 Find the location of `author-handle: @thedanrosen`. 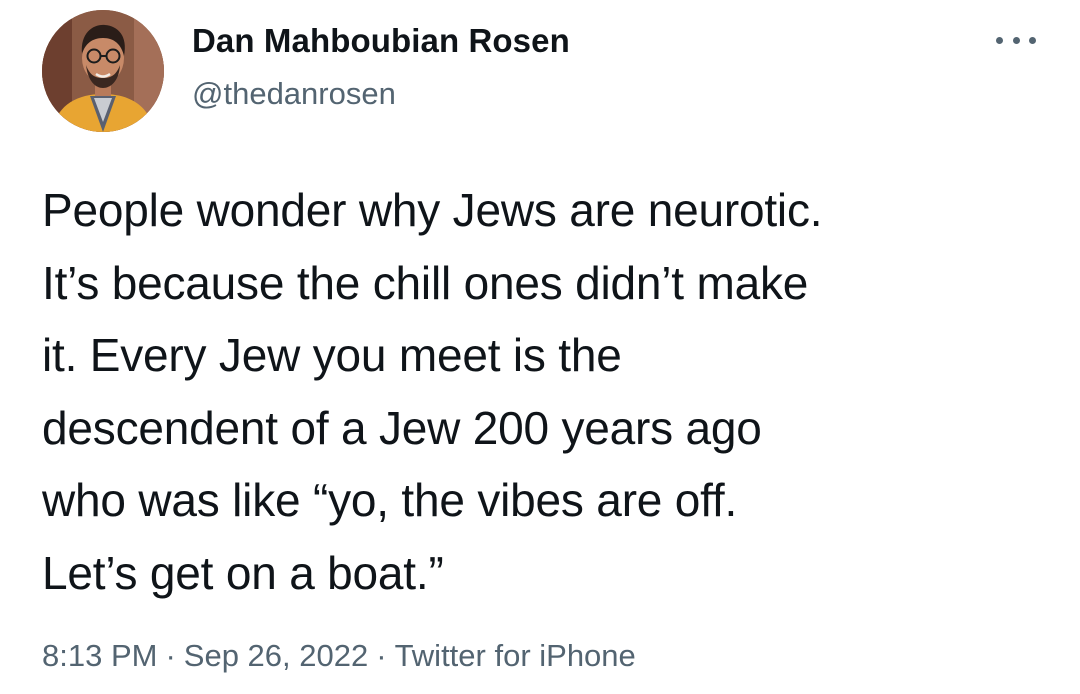

author-handle: @thedanrosen is located at coordinates (294, 94).